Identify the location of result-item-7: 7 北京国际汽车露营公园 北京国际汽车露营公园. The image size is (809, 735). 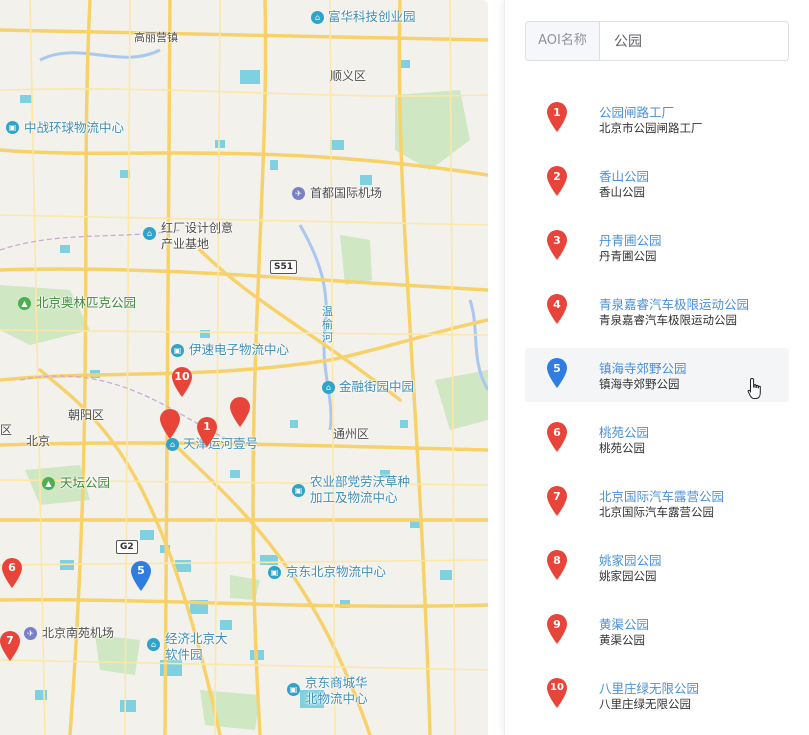
(657, 503).